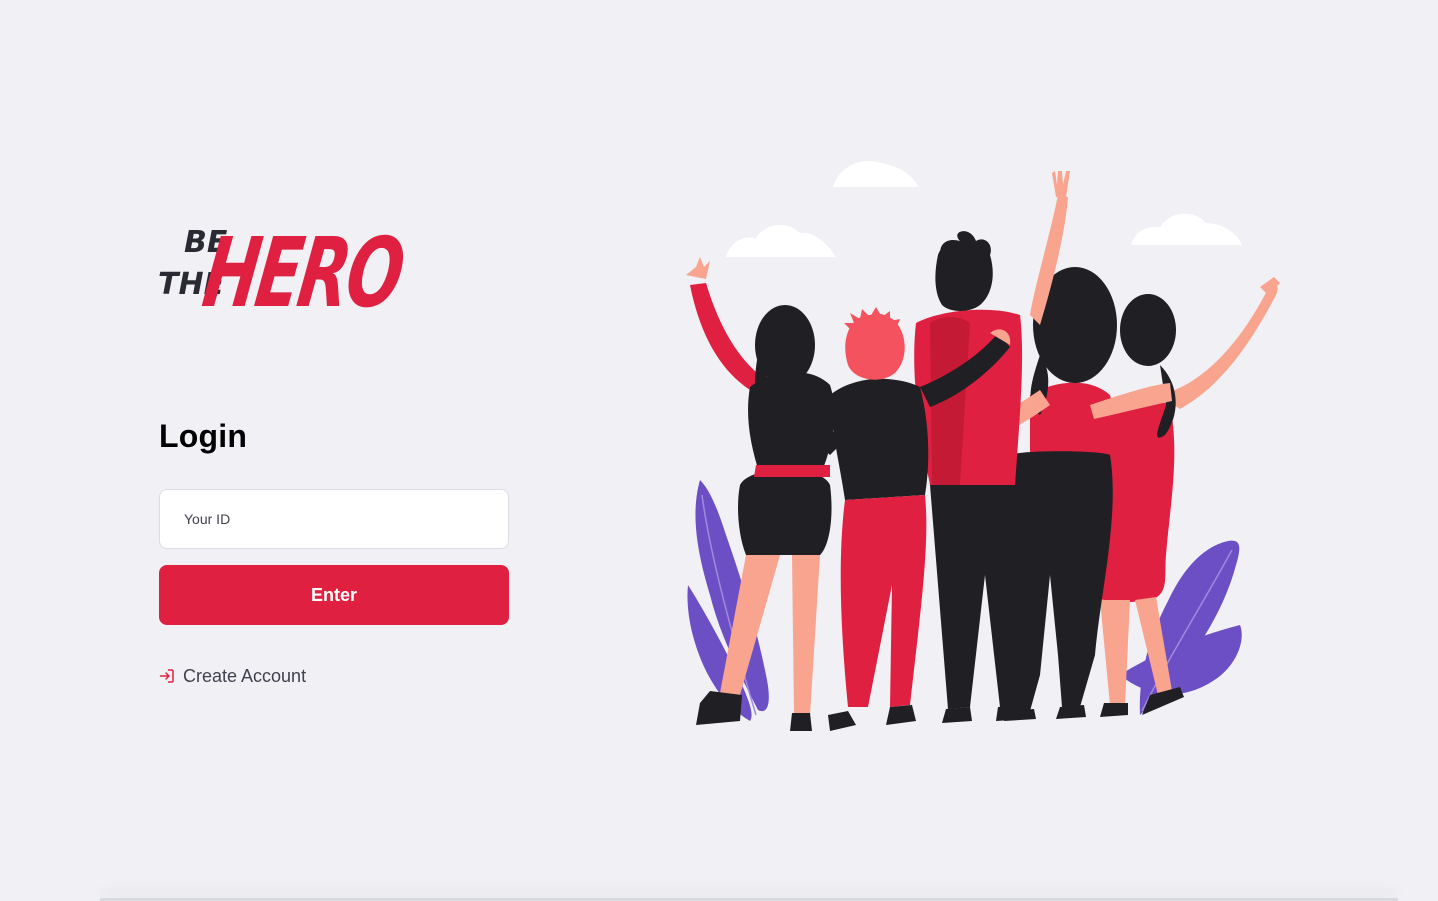 The width and height of the screenshot is (1438, 901). I want to click on create-account-link: Create Account, so click(232, 676).